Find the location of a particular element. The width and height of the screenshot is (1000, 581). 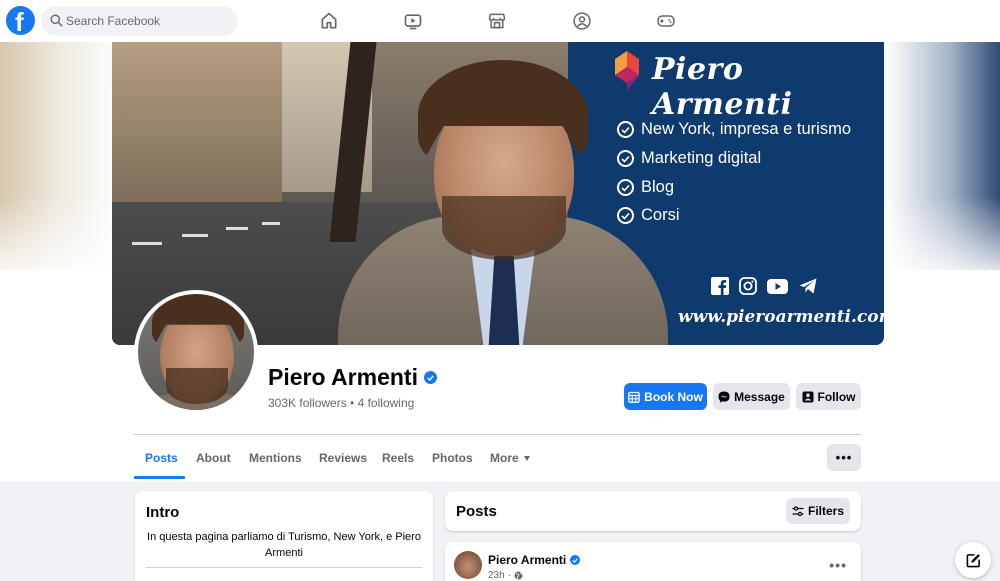

cover-building is located at coordinates (197, 124).